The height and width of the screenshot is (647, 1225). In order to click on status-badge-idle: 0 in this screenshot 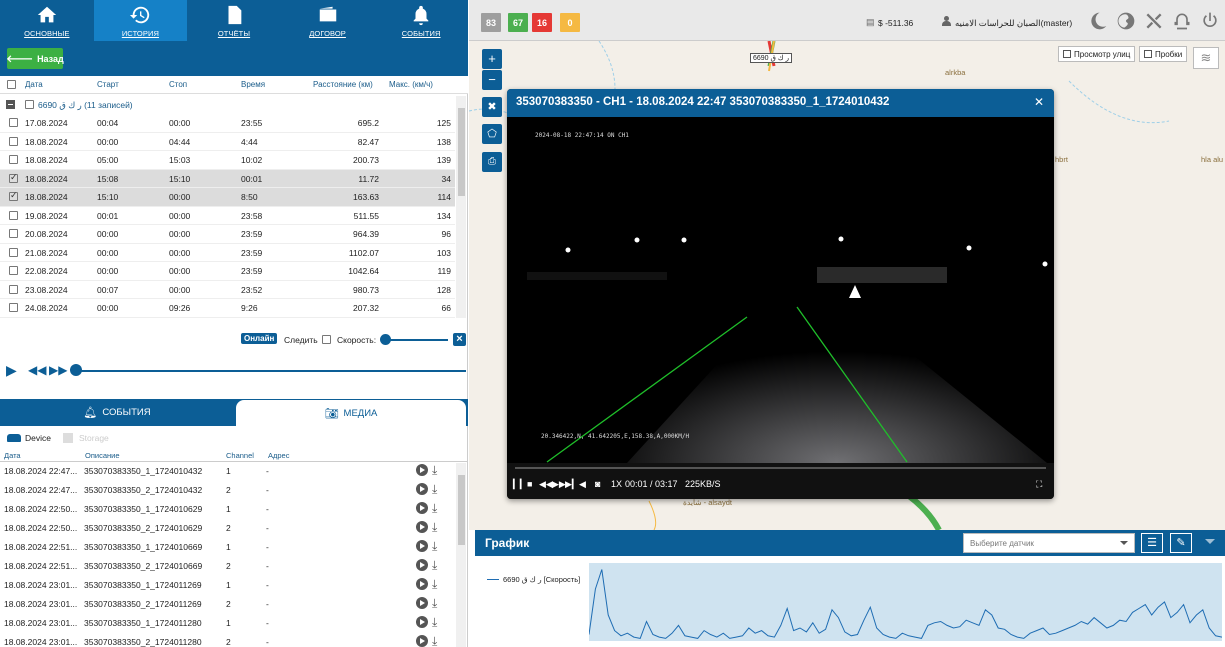, I will do `click(570, 22)`.